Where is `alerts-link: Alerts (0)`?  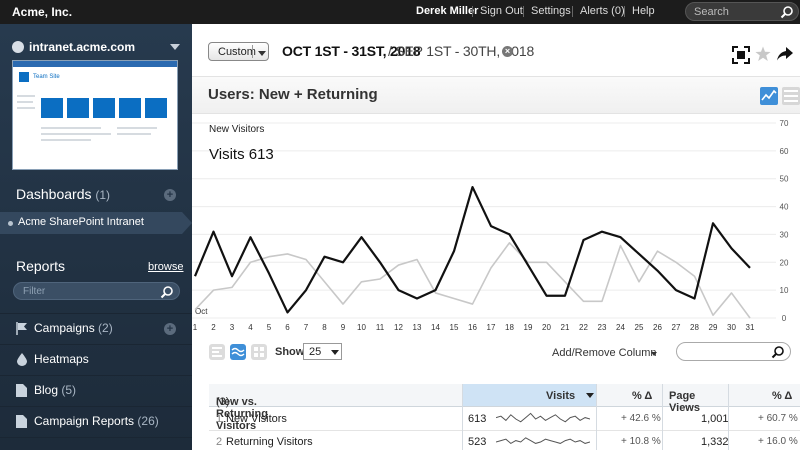 alerts-link: Alerts (0) is located at coordinates (602, 11).